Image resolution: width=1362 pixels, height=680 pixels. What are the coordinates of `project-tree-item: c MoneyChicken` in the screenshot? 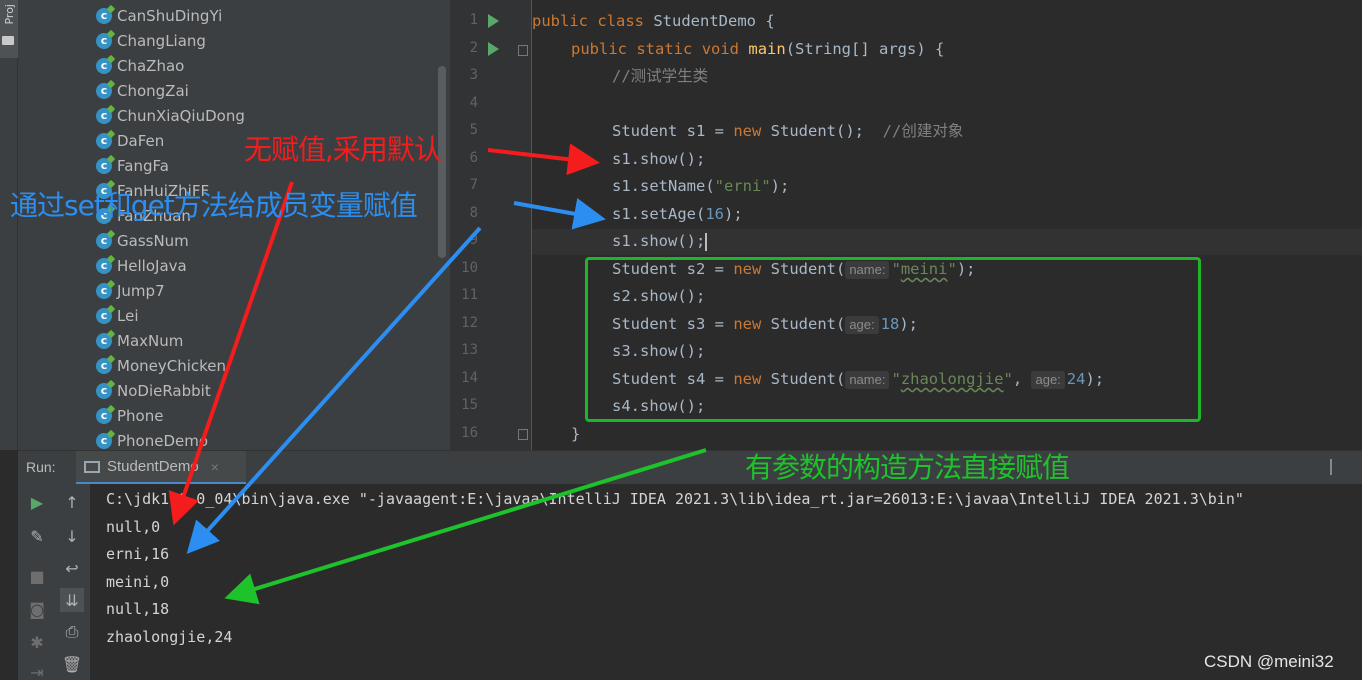 It's located at (161, 365).